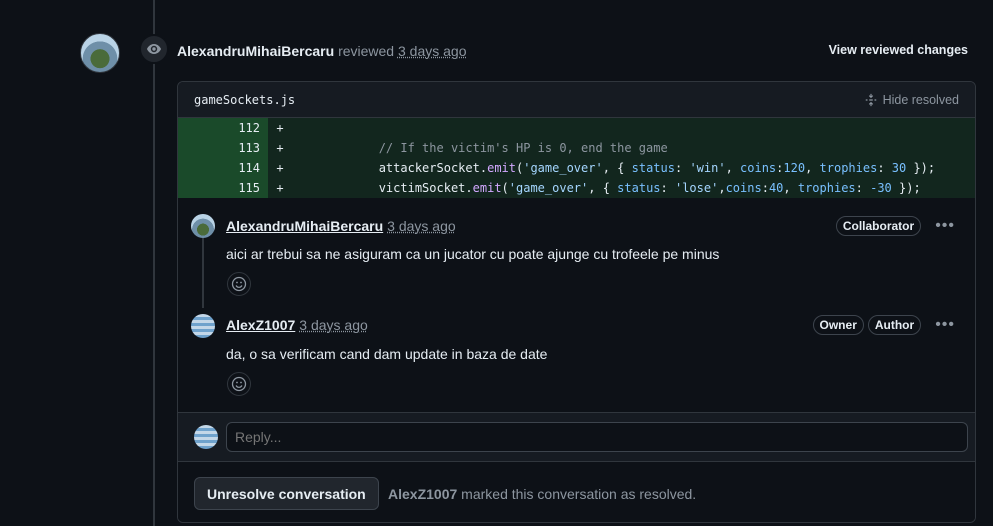 This screenshot has width=993, height=526. I want to click on line-number: 114, so click(223, 168).